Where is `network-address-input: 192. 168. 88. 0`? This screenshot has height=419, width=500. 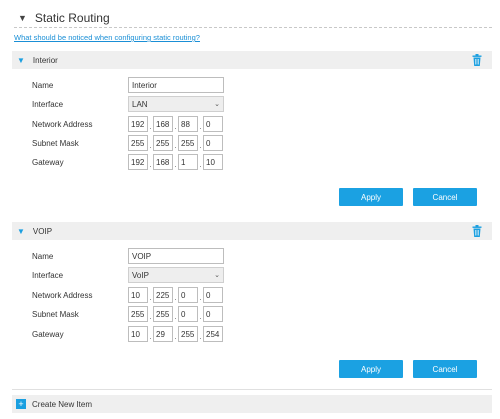 network-address-input: 192. 168. 88. 0 is located at coordinates (175, 124).